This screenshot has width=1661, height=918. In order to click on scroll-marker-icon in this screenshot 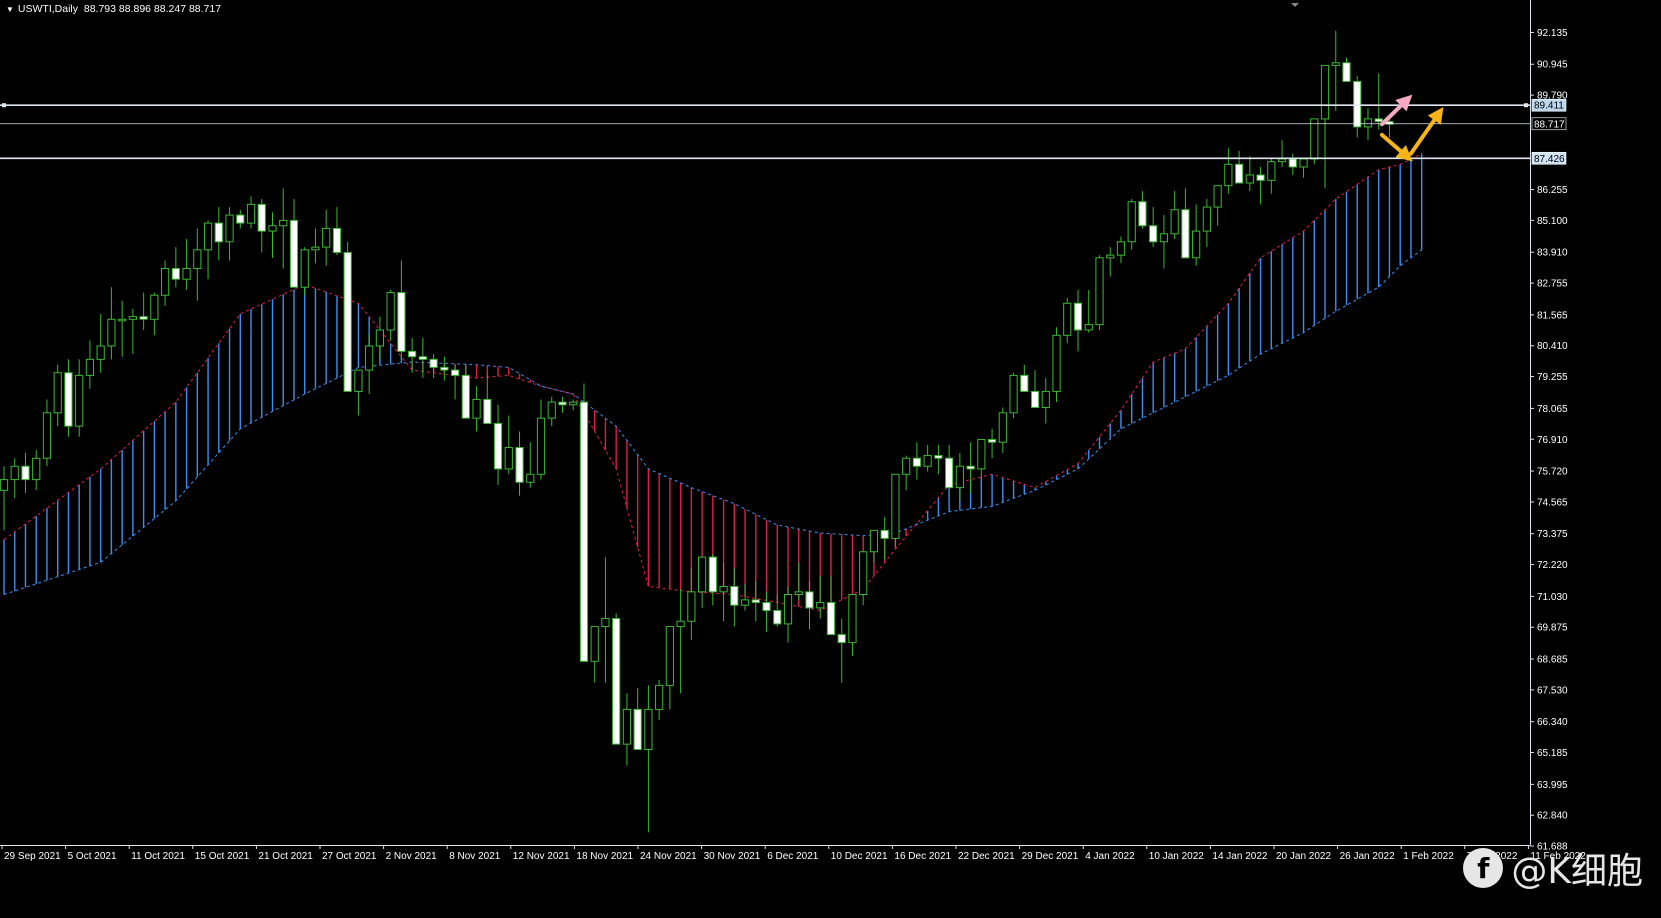, I will do `click(1295, 5)`.